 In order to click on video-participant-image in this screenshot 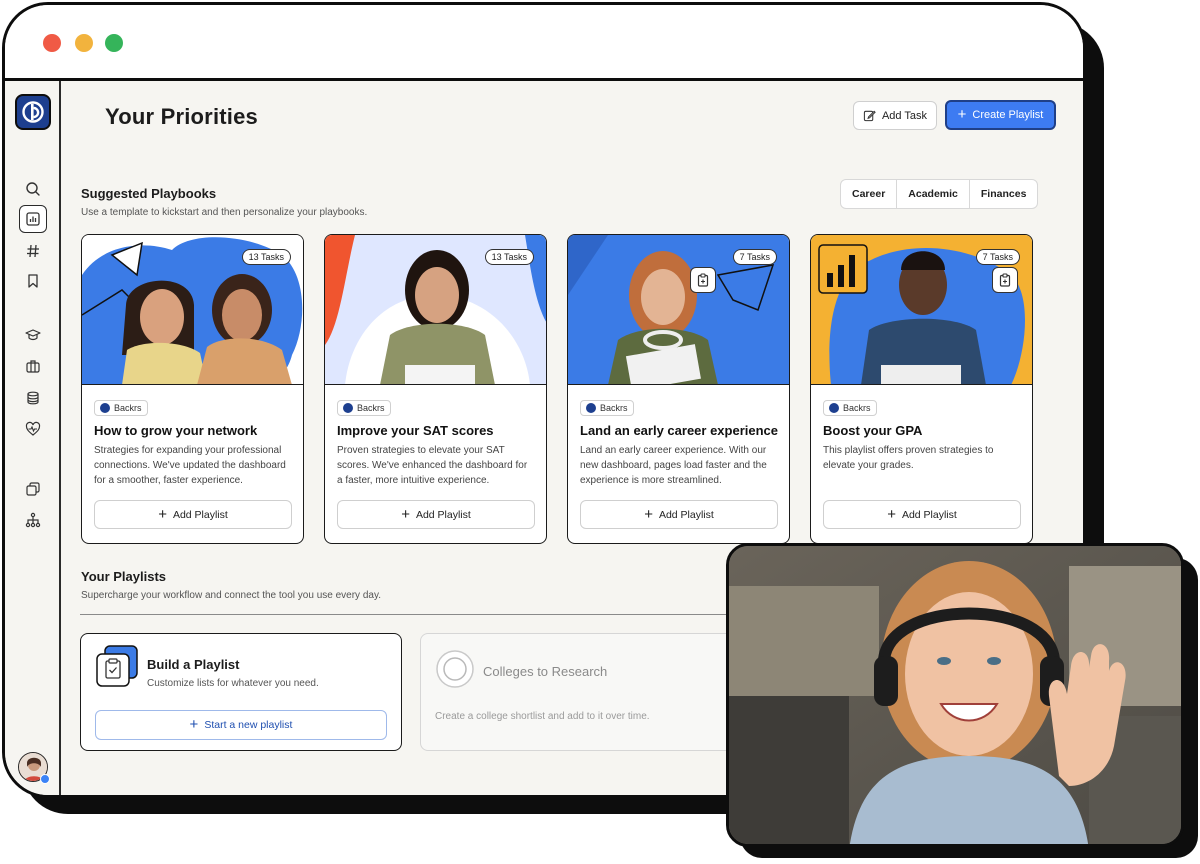, I will do `click(955, 695)`.